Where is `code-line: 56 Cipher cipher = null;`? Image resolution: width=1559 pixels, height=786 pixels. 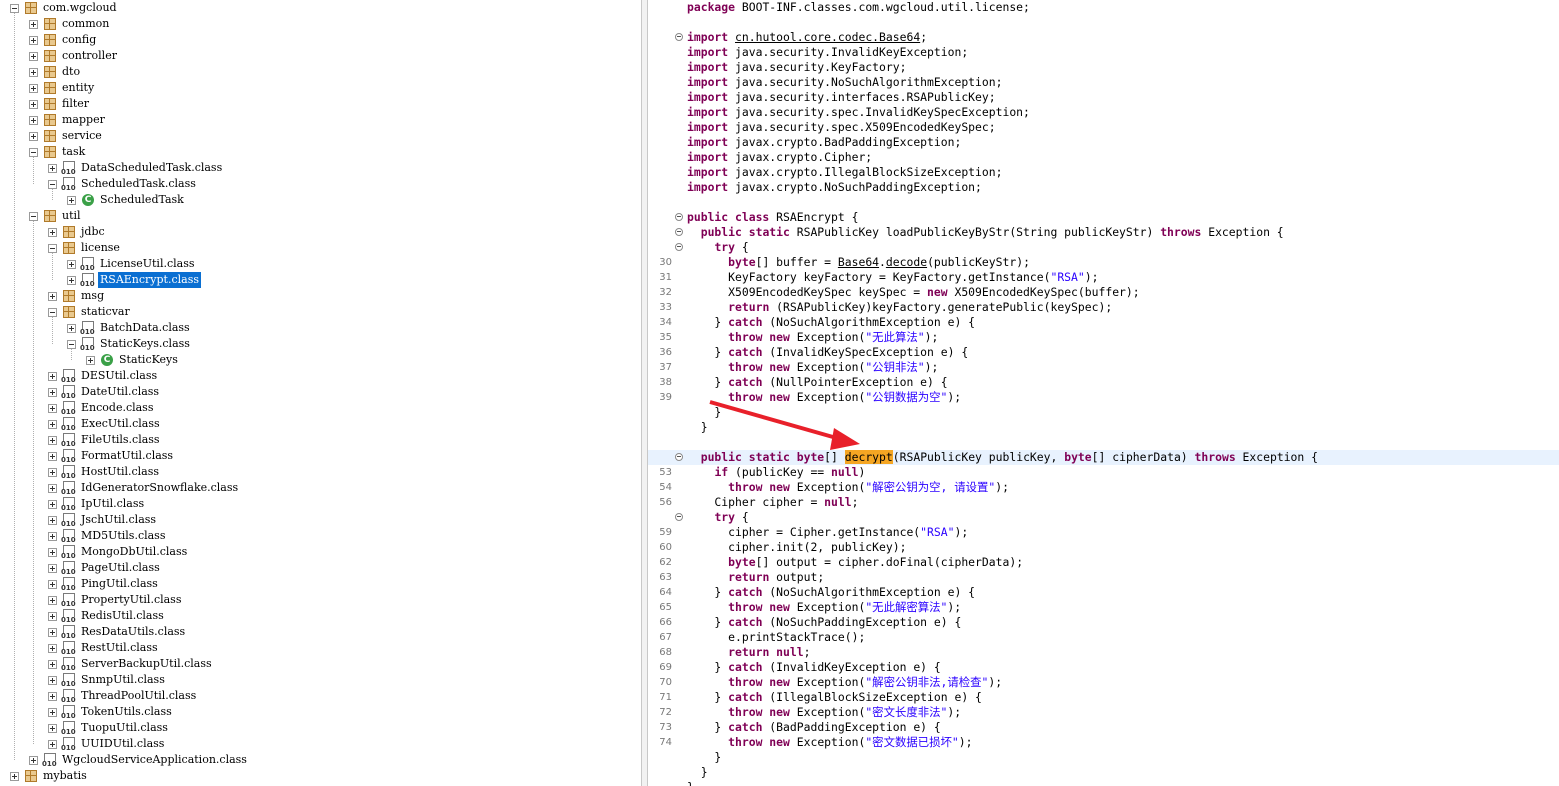
code-line: 56 Cipher cipher = null; is located at coordinates (1103, 502).